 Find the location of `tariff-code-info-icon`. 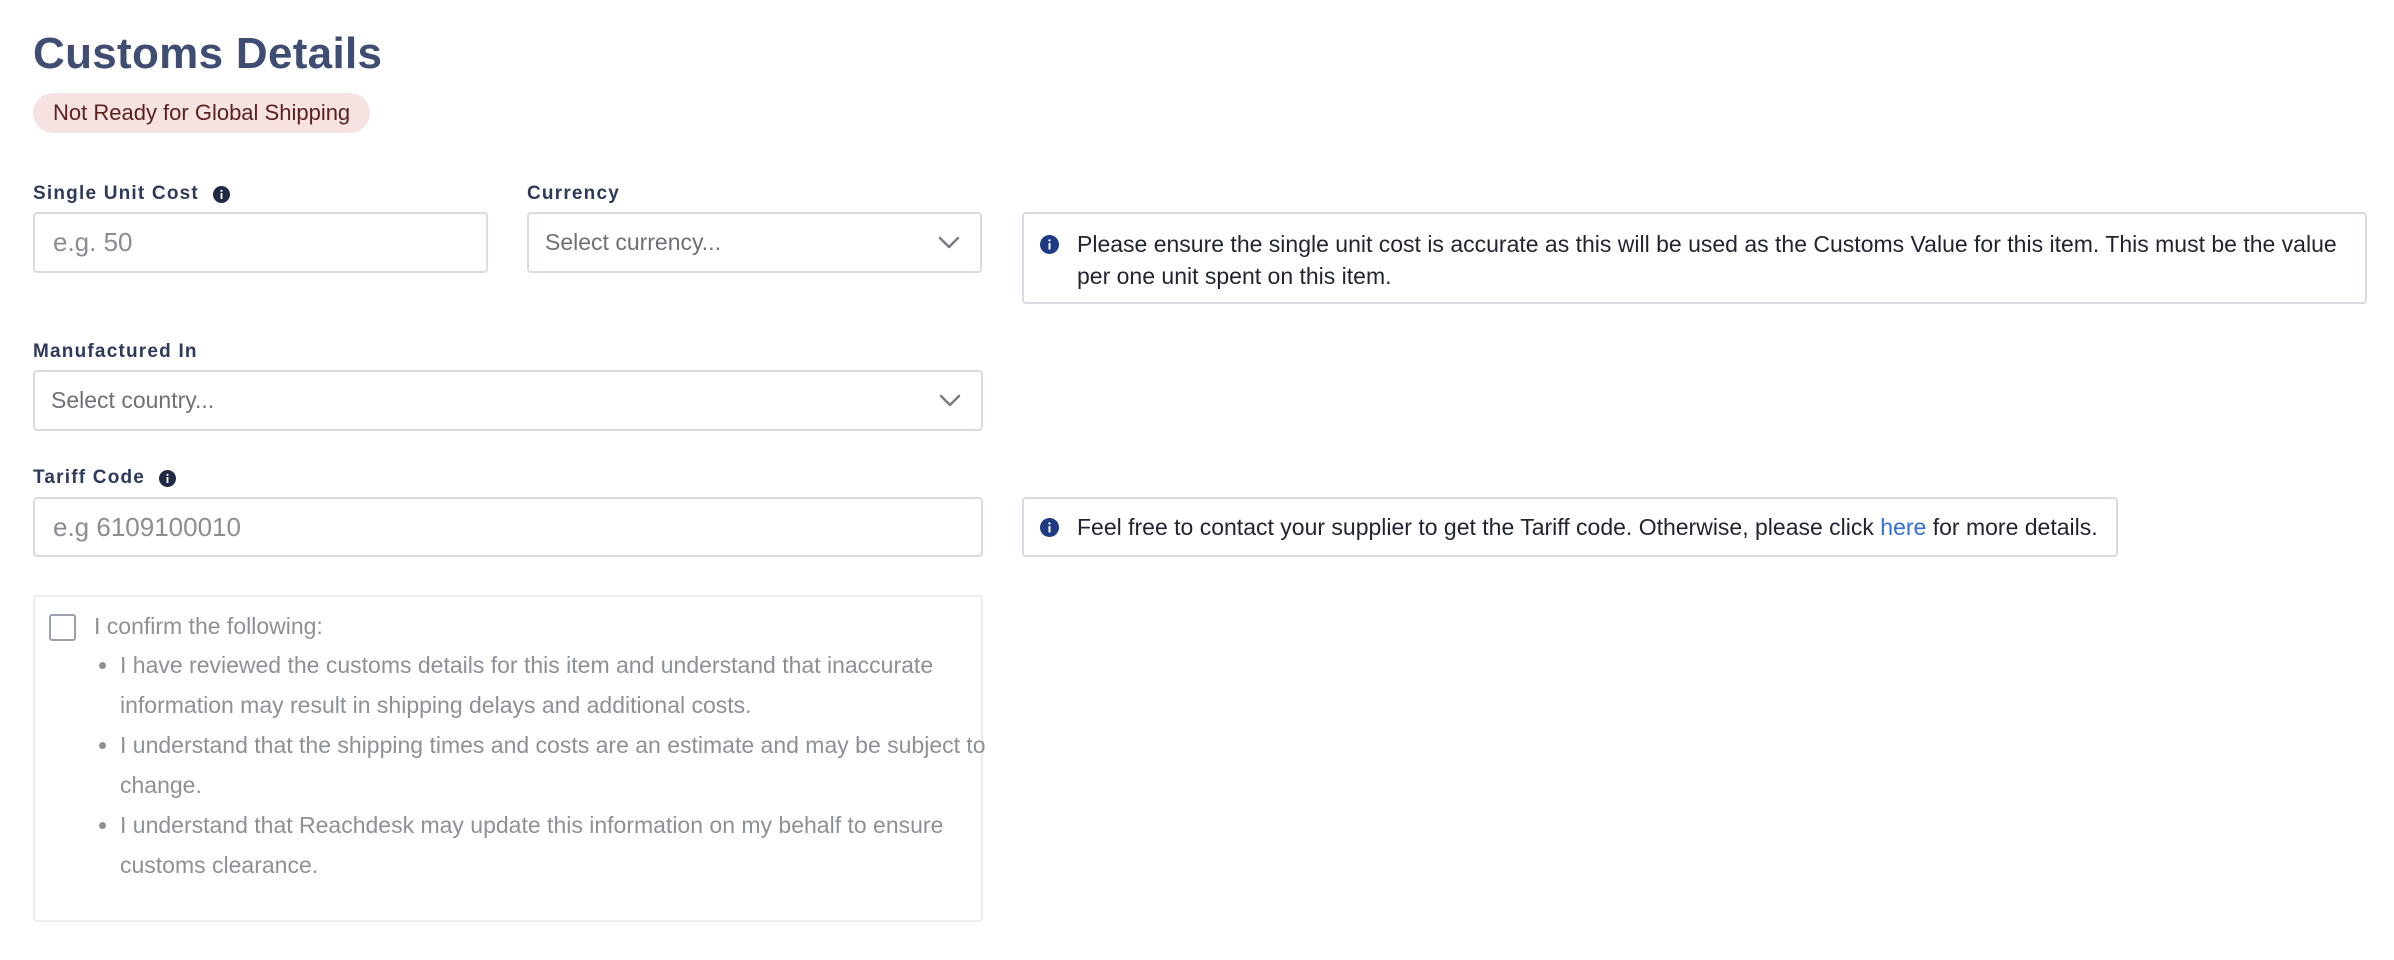

tariff-code-info-icon is located at coordinates (168, 478).